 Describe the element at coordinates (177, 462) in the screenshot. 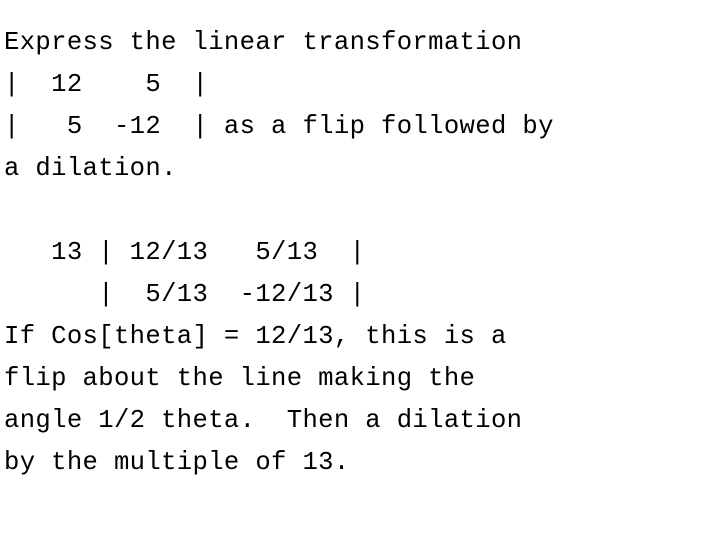

I see `text-line-explanation-4: by the multiple of 13.` at that location.